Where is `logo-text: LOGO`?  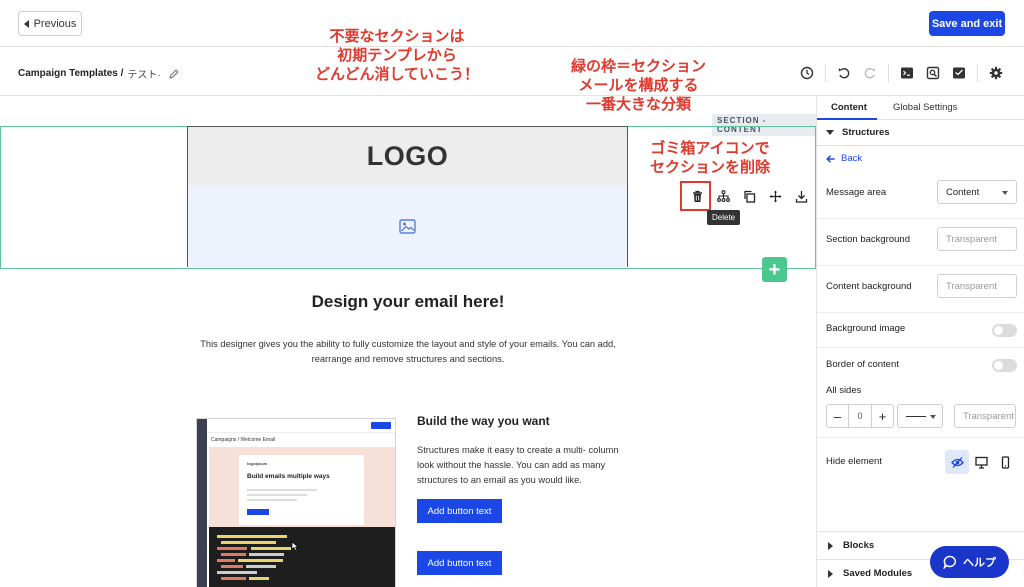
logo-text: LOGO is located at coordinates (407, 155).